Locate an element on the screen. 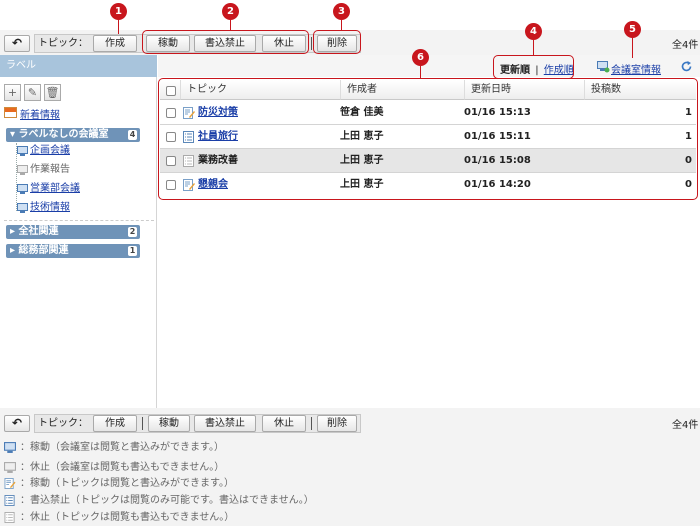 This screenshot has width=700, height=526. callout-4: 4 is located at coordinates (533, 31).